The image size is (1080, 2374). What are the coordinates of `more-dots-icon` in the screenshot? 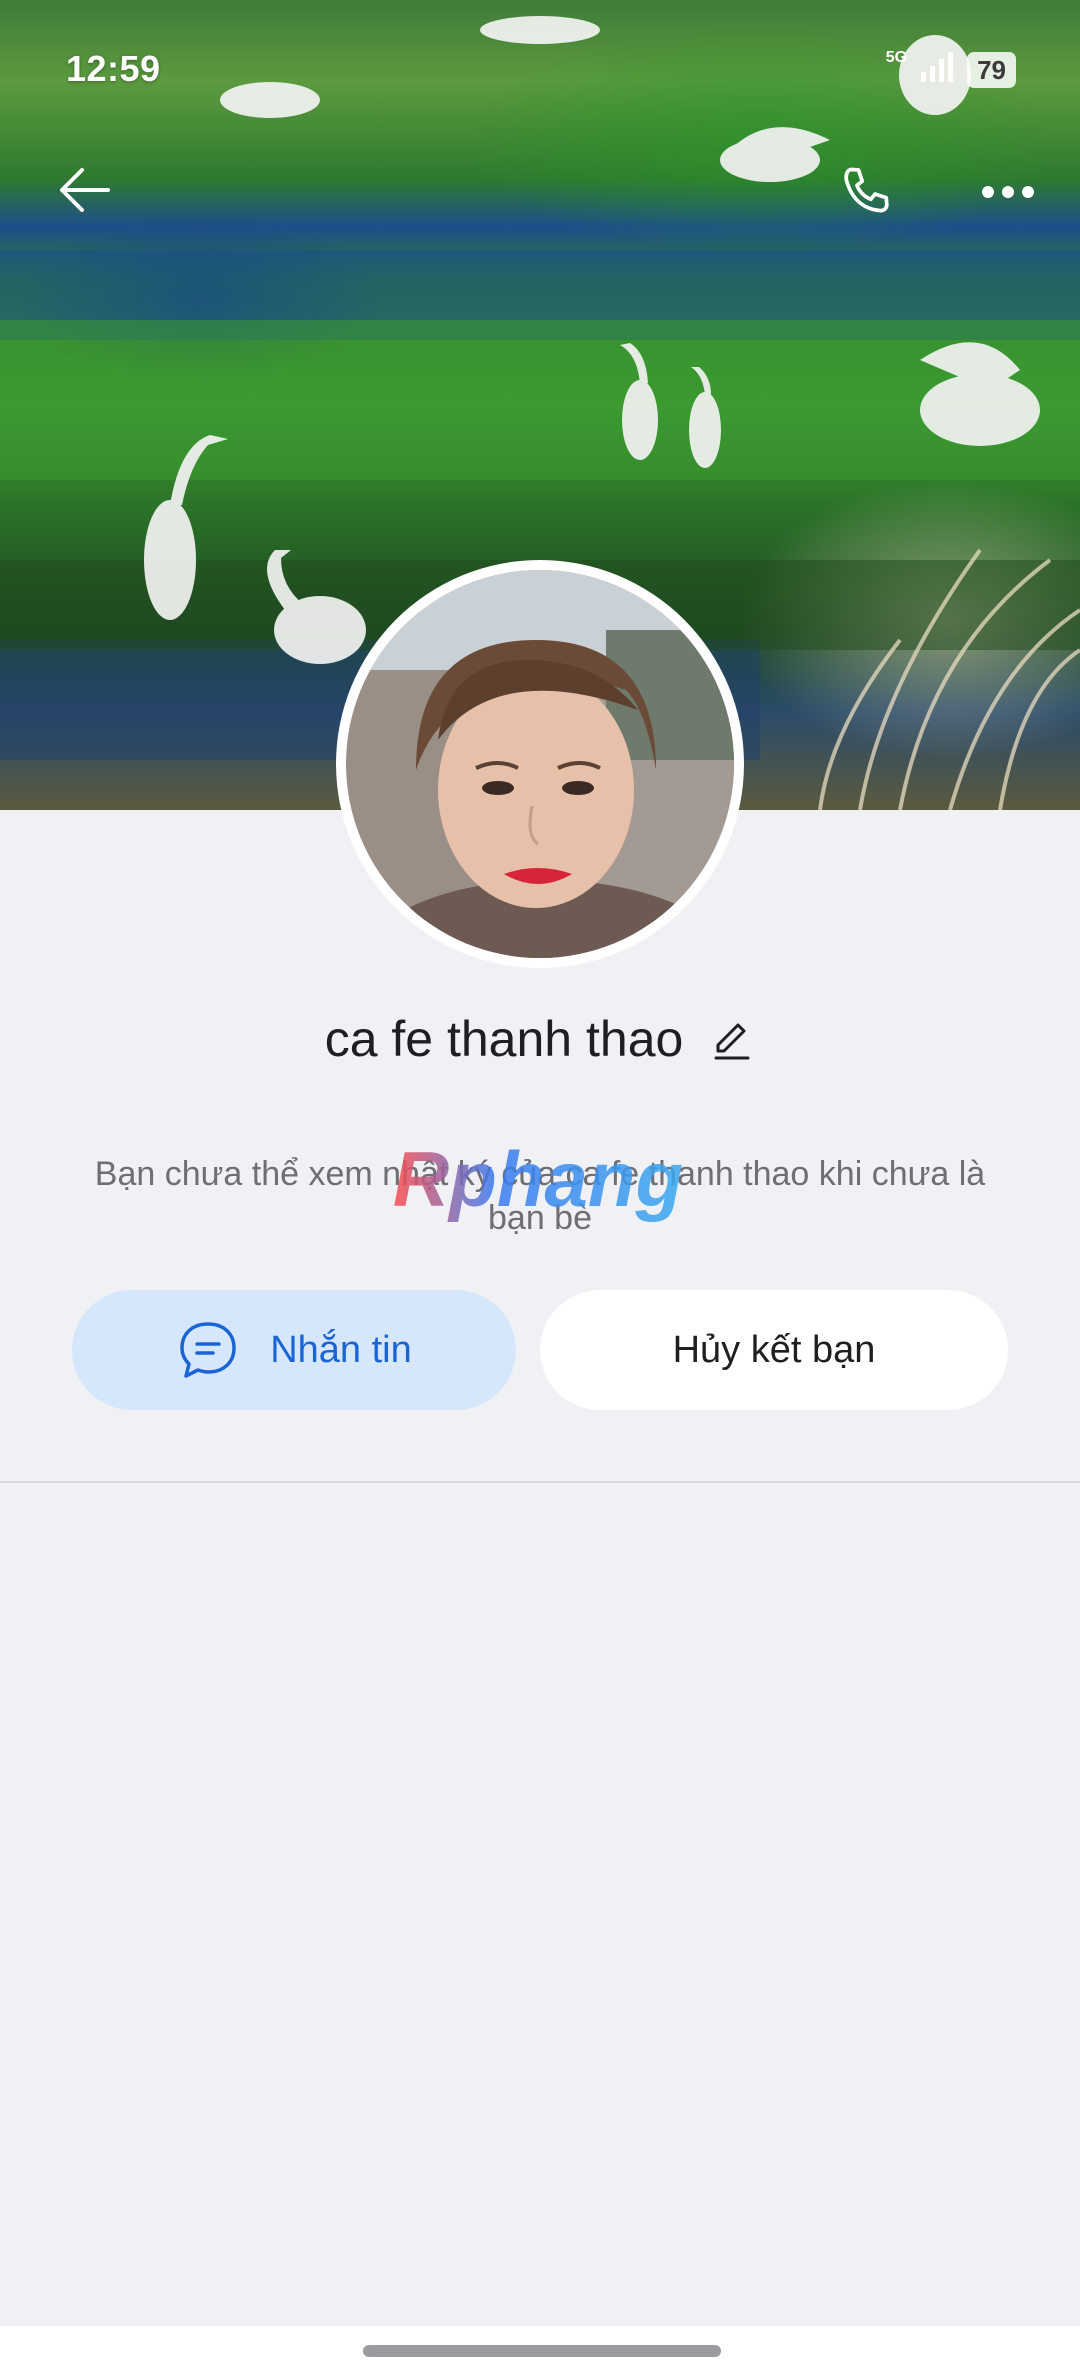 It's located at (1008, 192).